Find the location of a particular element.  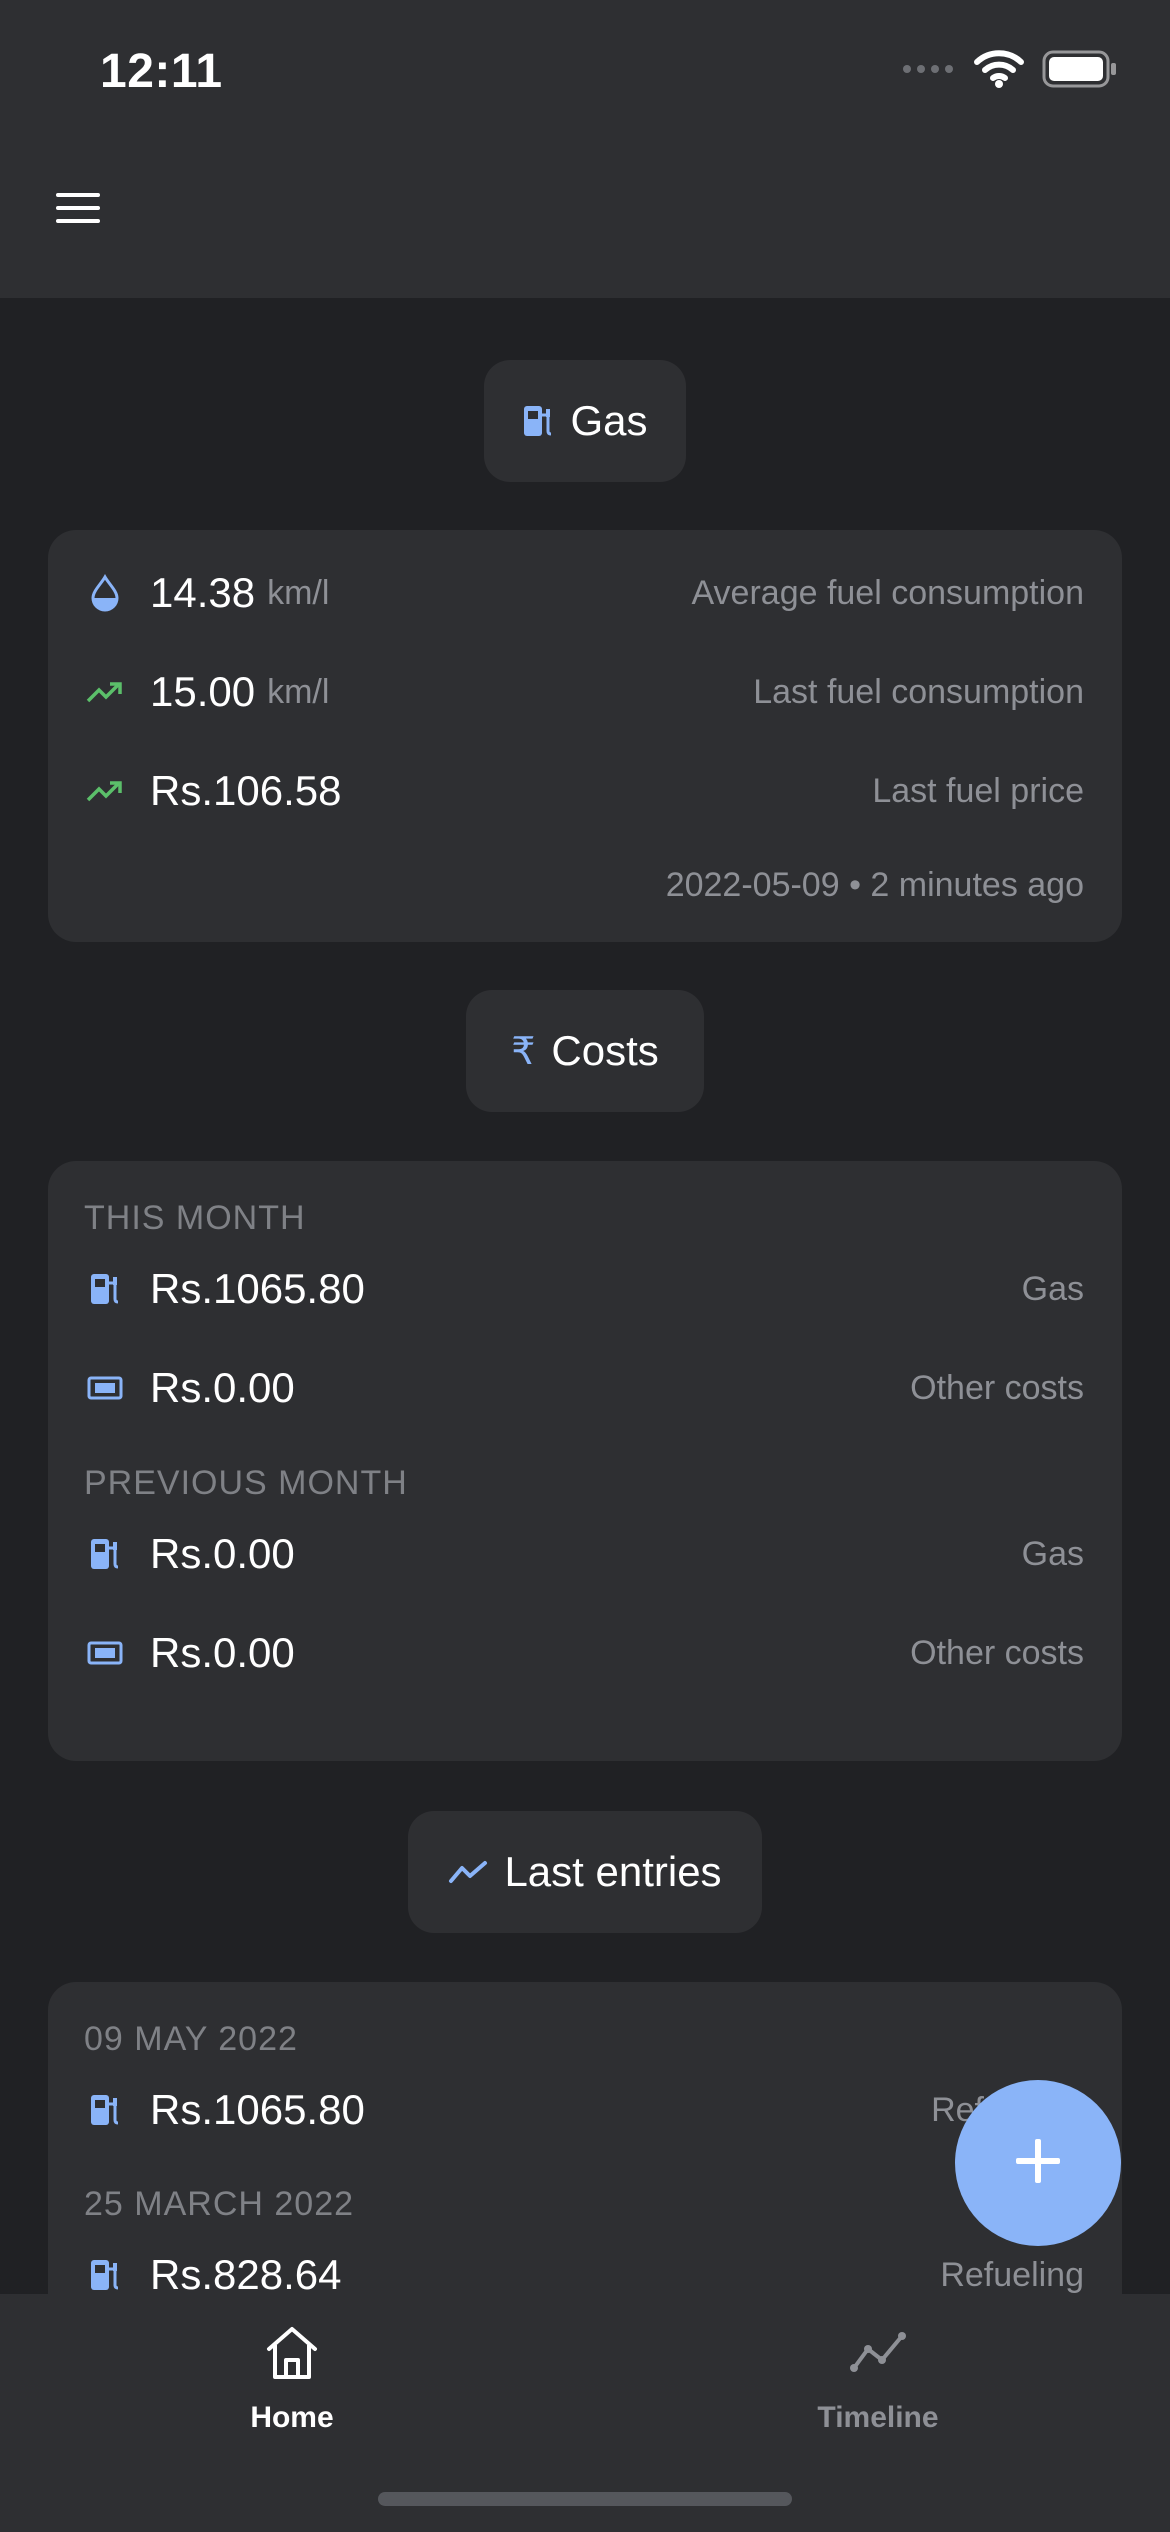

entry-type: Refueling is located at coordinates (1012, 2274).